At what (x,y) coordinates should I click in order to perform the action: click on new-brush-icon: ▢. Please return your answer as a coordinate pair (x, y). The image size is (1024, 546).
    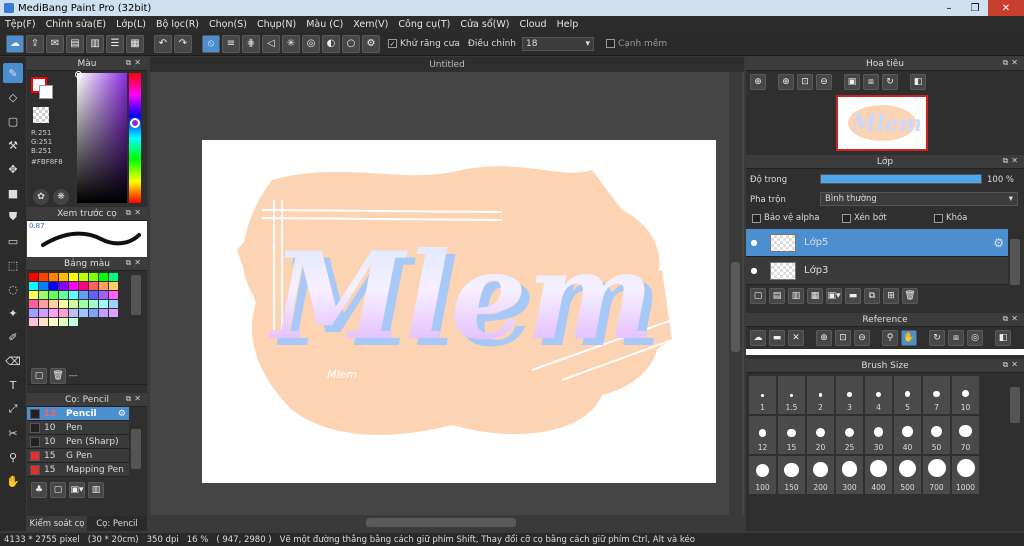
    Looking at the image, I should click on (58, 490).